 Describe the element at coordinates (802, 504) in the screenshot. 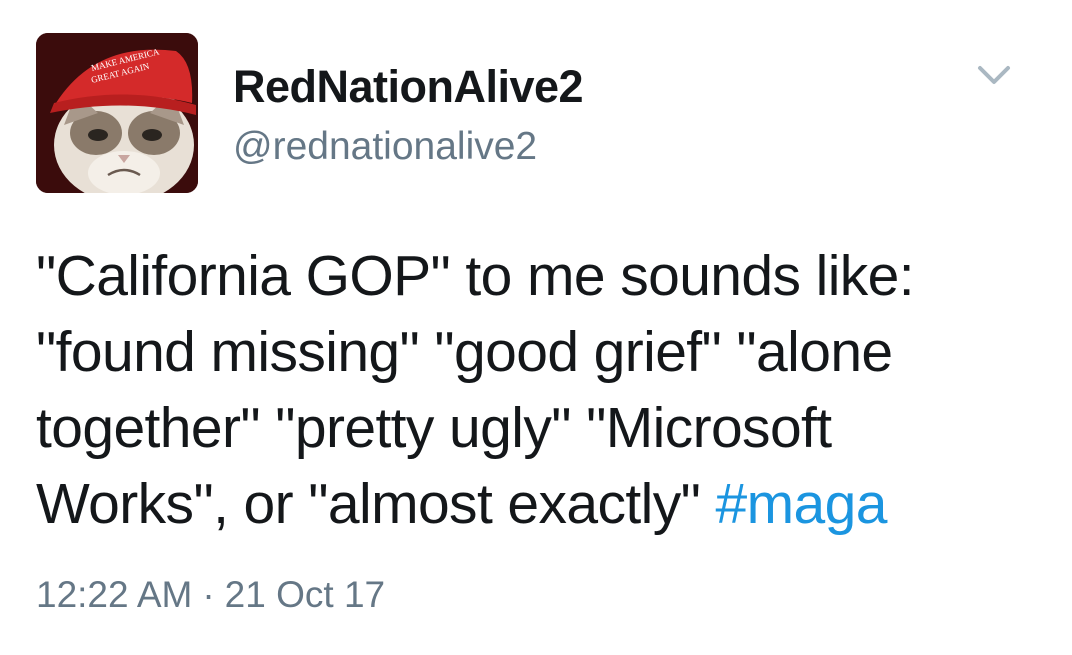

I see `hashtag-link: #maga` at that location.